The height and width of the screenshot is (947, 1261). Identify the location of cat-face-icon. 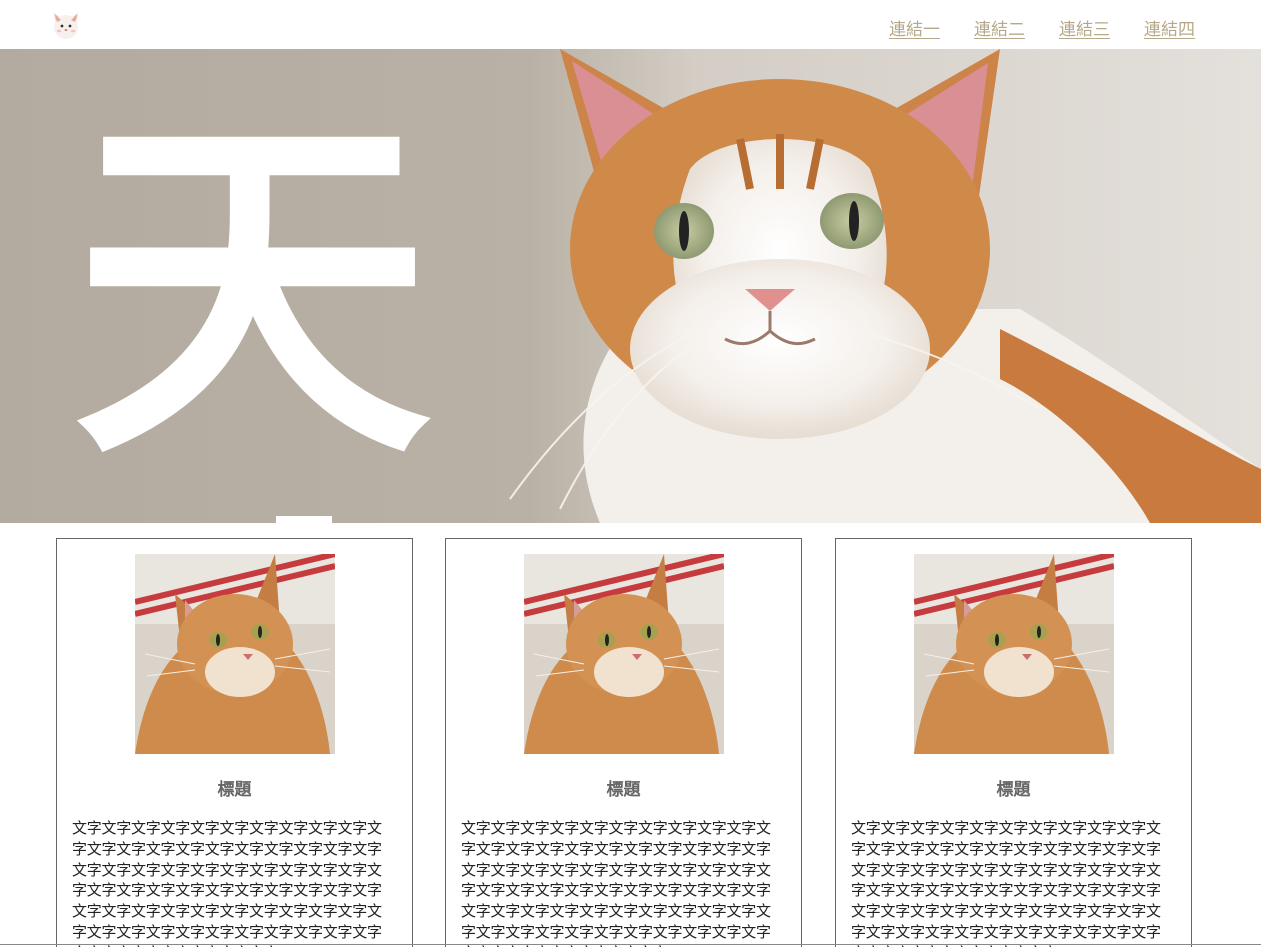
(66, 25).